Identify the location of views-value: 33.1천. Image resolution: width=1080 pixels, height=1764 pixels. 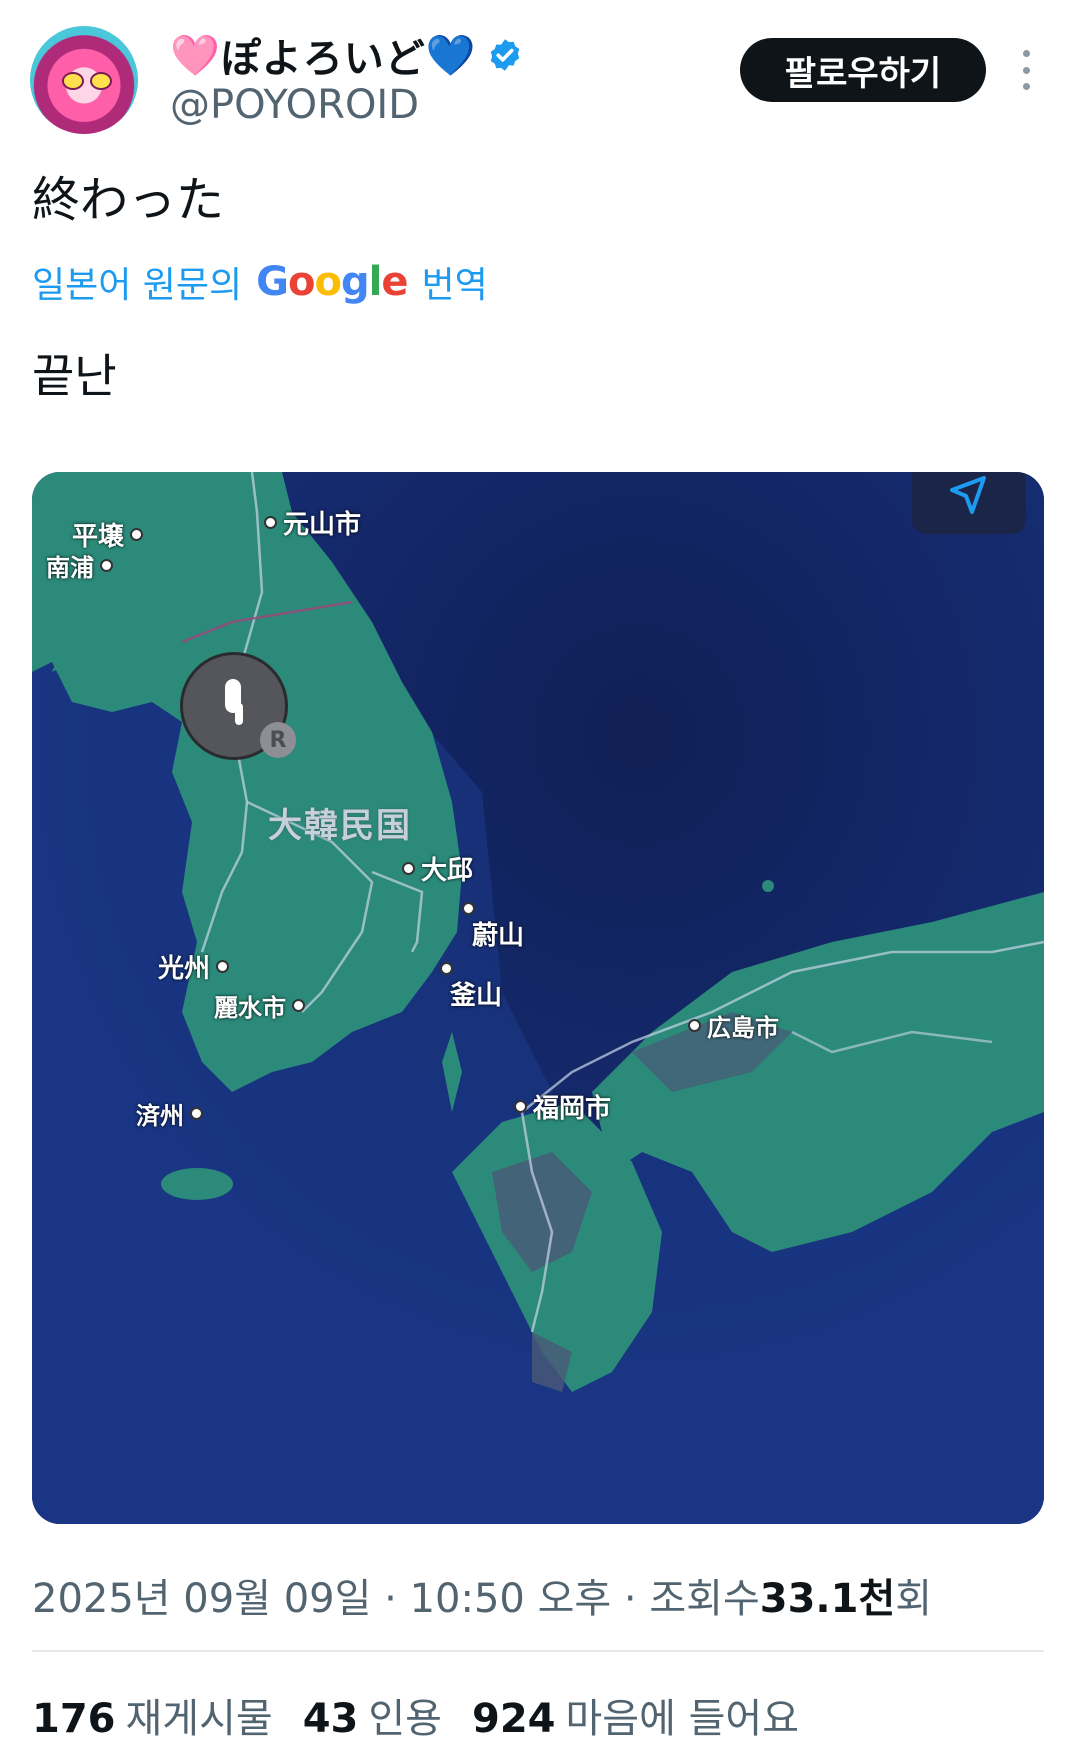
(827, 1599).